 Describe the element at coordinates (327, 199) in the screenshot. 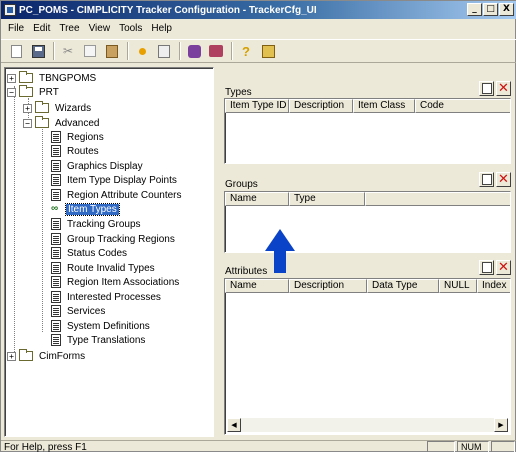

I see `column-header-type: Type` at that location.